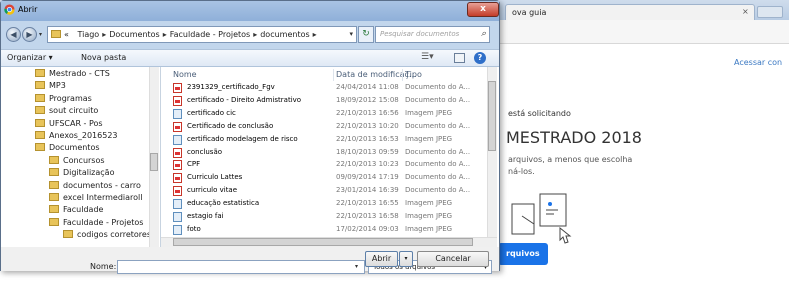  I want to click on open-button: Abrir, so click(381, 259).